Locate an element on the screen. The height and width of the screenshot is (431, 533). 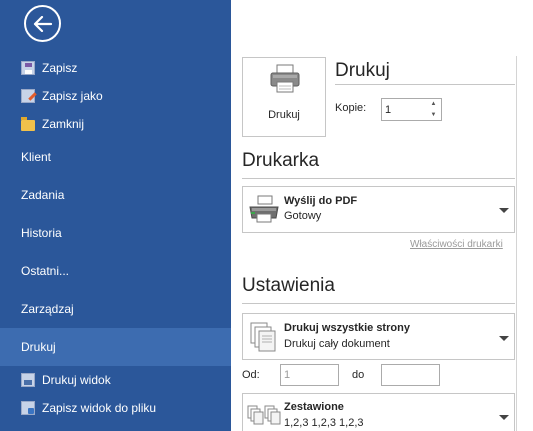
collation-option-main: Zestawione is located at coordinates (314, 407).